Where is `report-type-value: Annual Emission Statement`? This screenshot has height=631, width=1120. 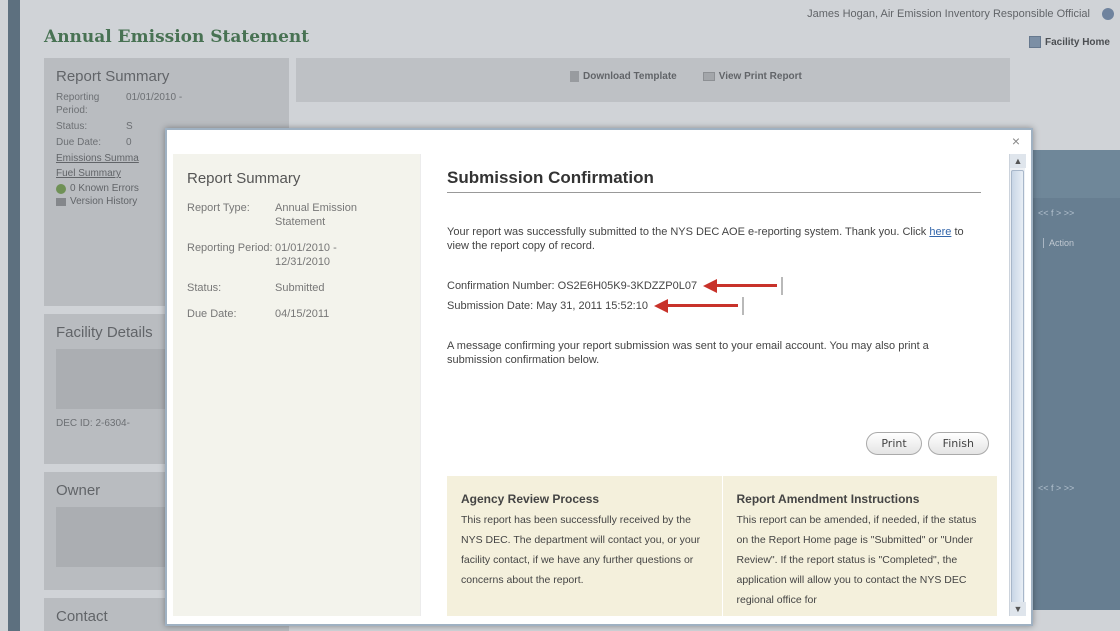 report-type-value: Annual Emission Statement is located at coordinates (316, 215).